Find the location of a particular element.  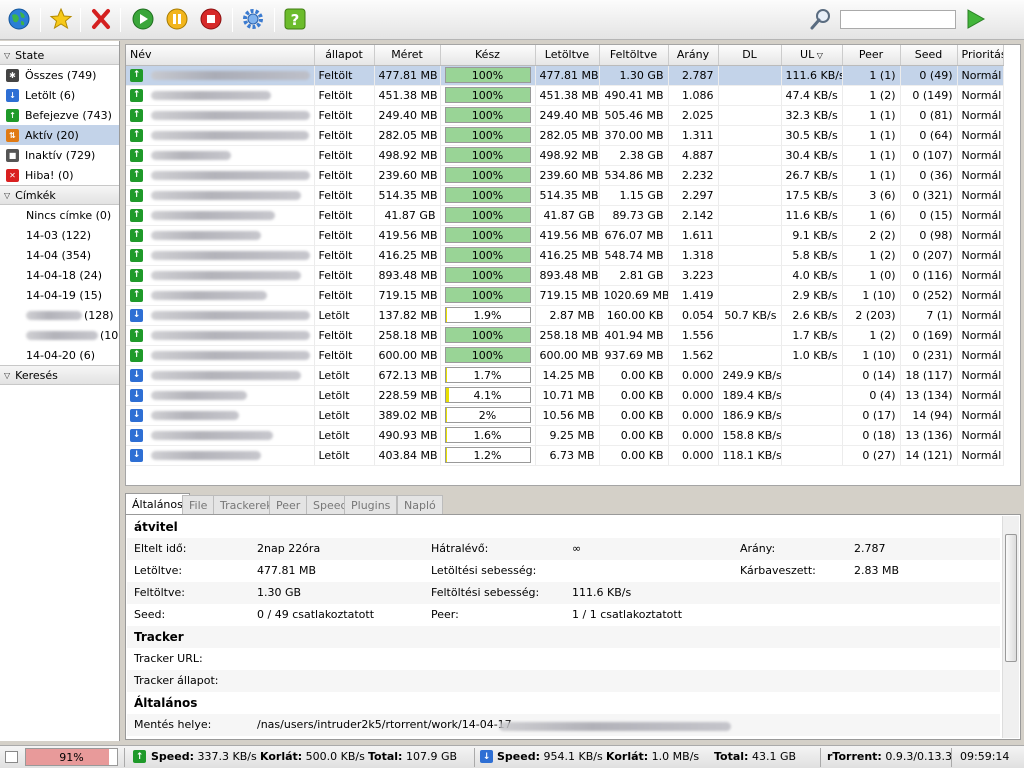

ulspeed-cell: 2.9 KB/s is located at coordinates (812, 295).